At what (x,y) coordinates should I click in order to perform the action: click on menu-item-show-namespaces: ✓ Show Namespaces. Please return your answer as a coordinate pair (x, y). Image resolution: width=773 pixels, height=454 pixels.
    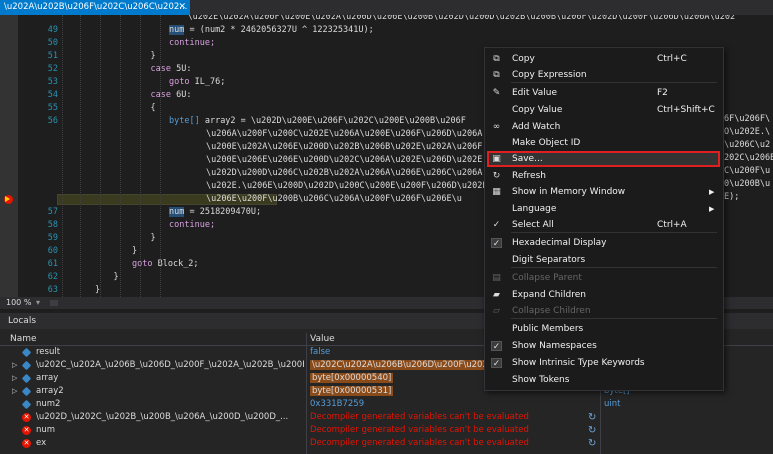
    Looking at the image, I should click on (604, 346).